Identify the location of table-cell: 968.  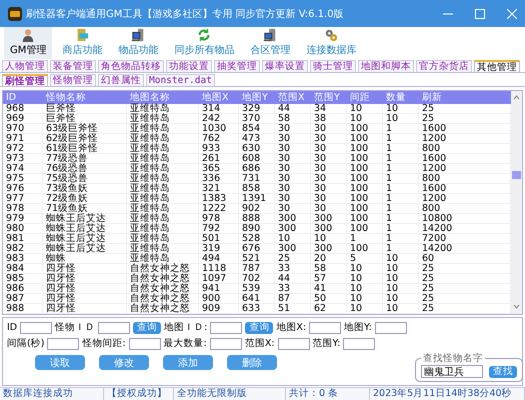
(23, 109).